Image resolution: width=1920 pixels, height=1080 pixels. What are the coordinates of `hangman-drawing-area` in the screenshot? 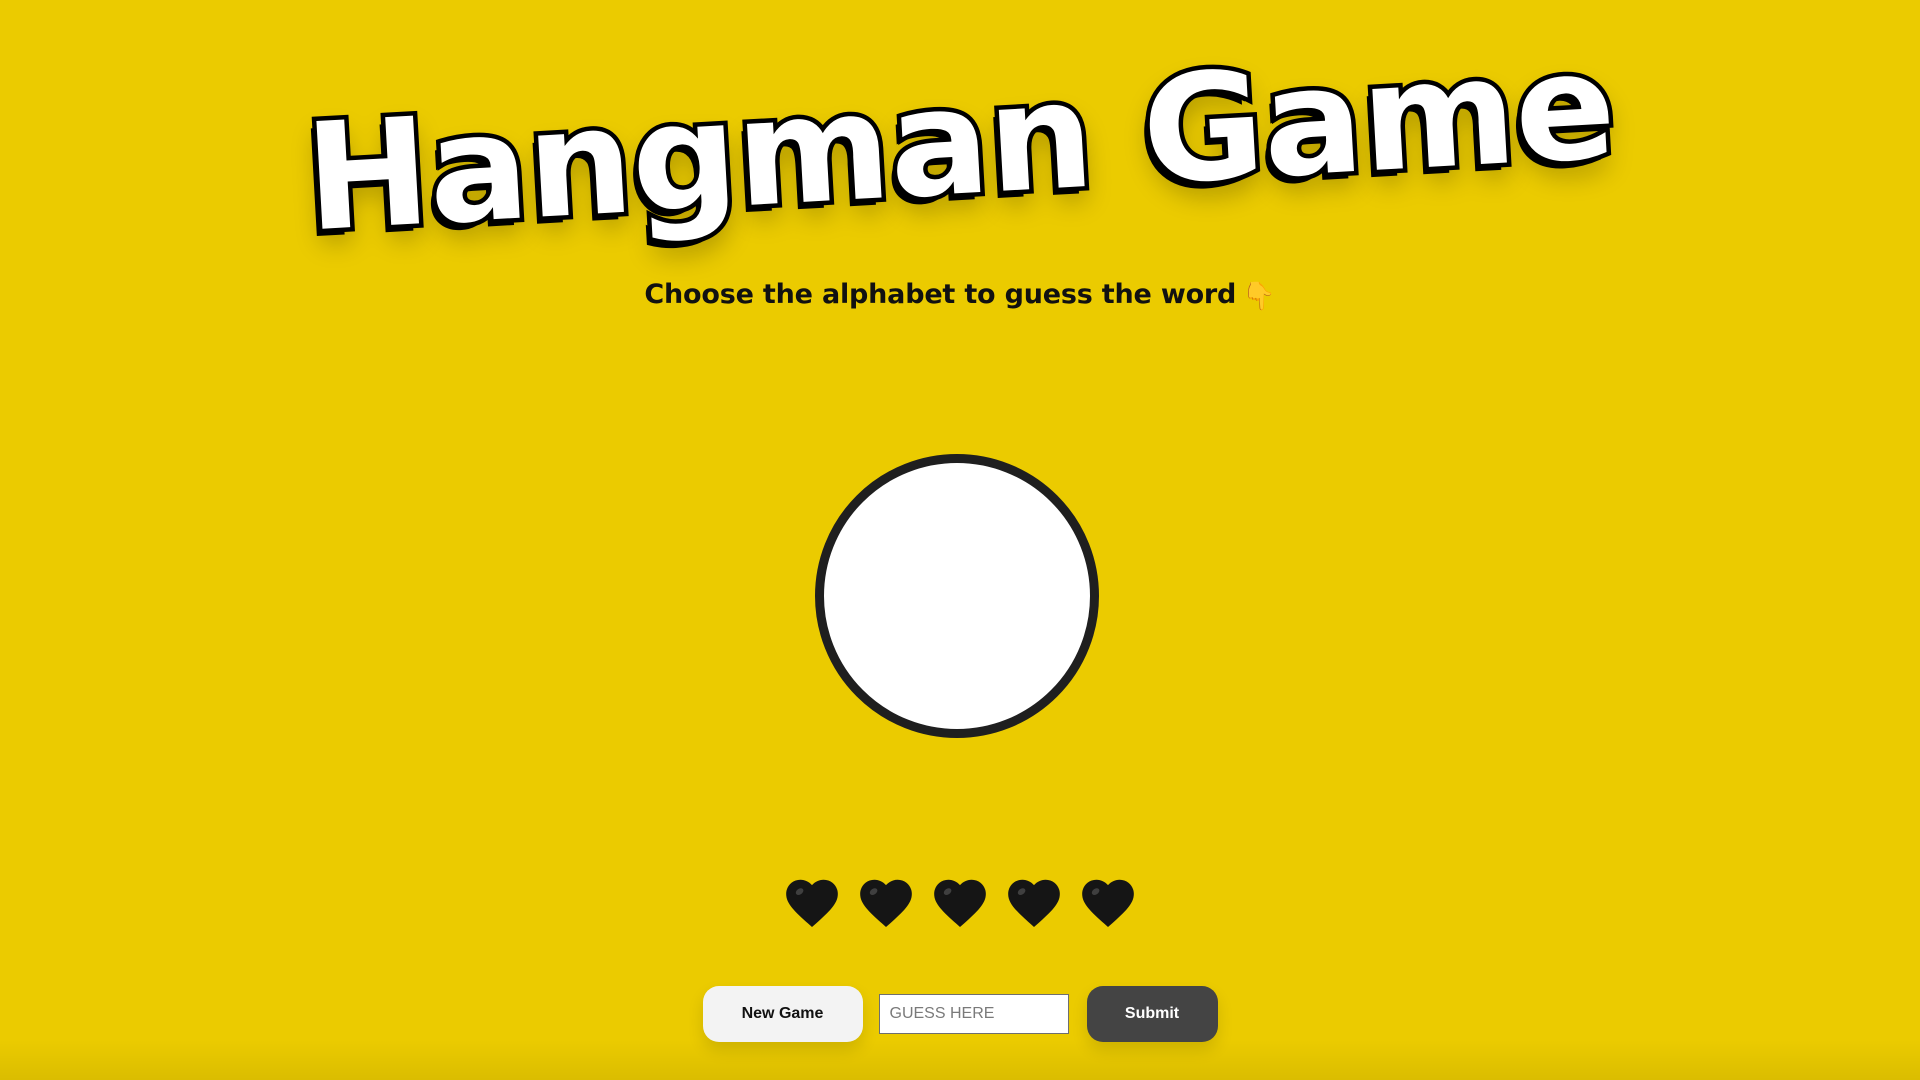 It's located at (957, 596).